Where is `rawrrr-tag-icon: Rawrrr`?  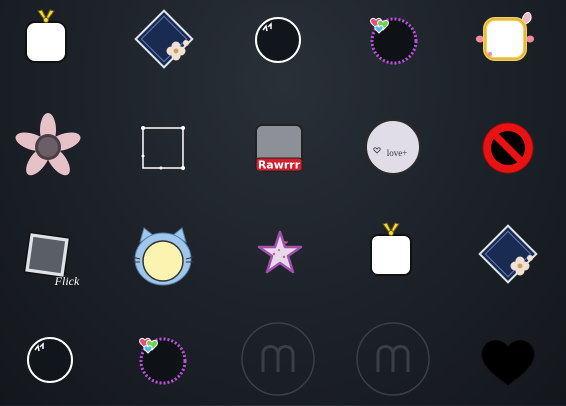
rawrrr-tag-icon: Rawrrr is located at coordinates (279, 148).